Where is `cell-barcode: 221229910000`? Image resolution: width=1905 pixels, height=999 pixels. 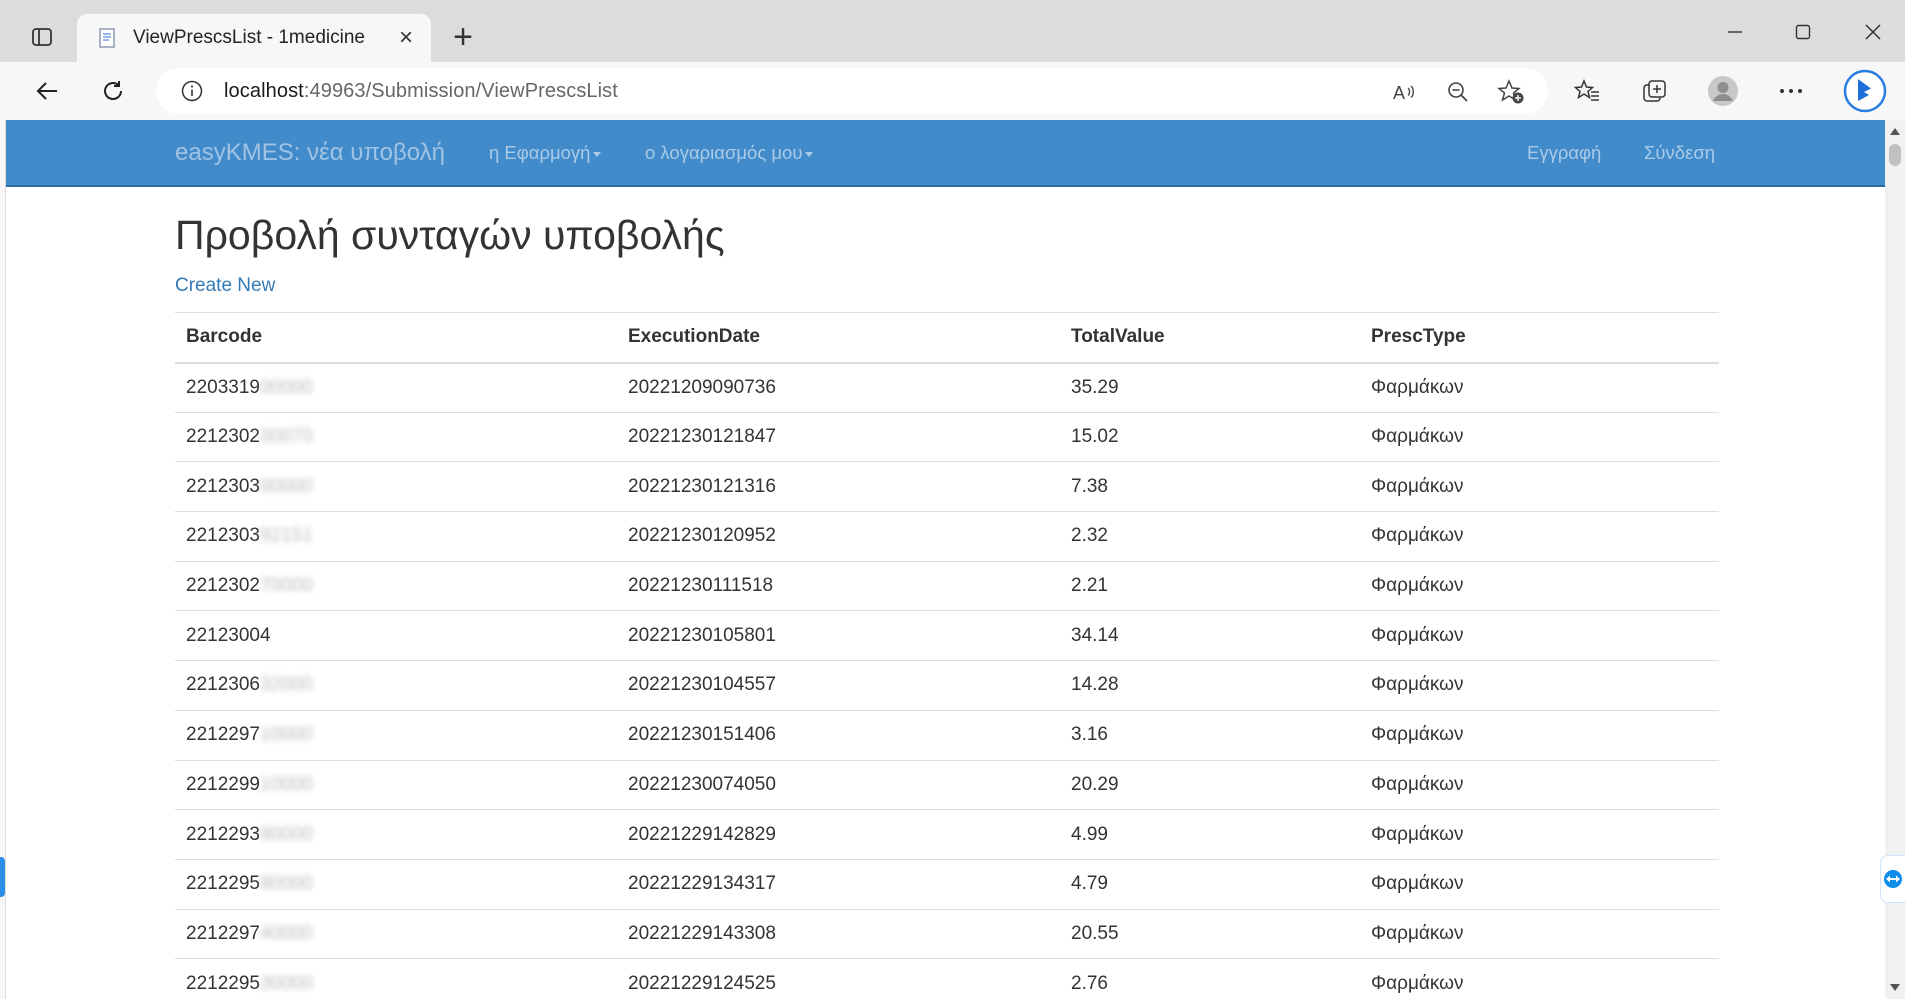
cell-barcode: 221229910000 is located at coordinates (396, 784).